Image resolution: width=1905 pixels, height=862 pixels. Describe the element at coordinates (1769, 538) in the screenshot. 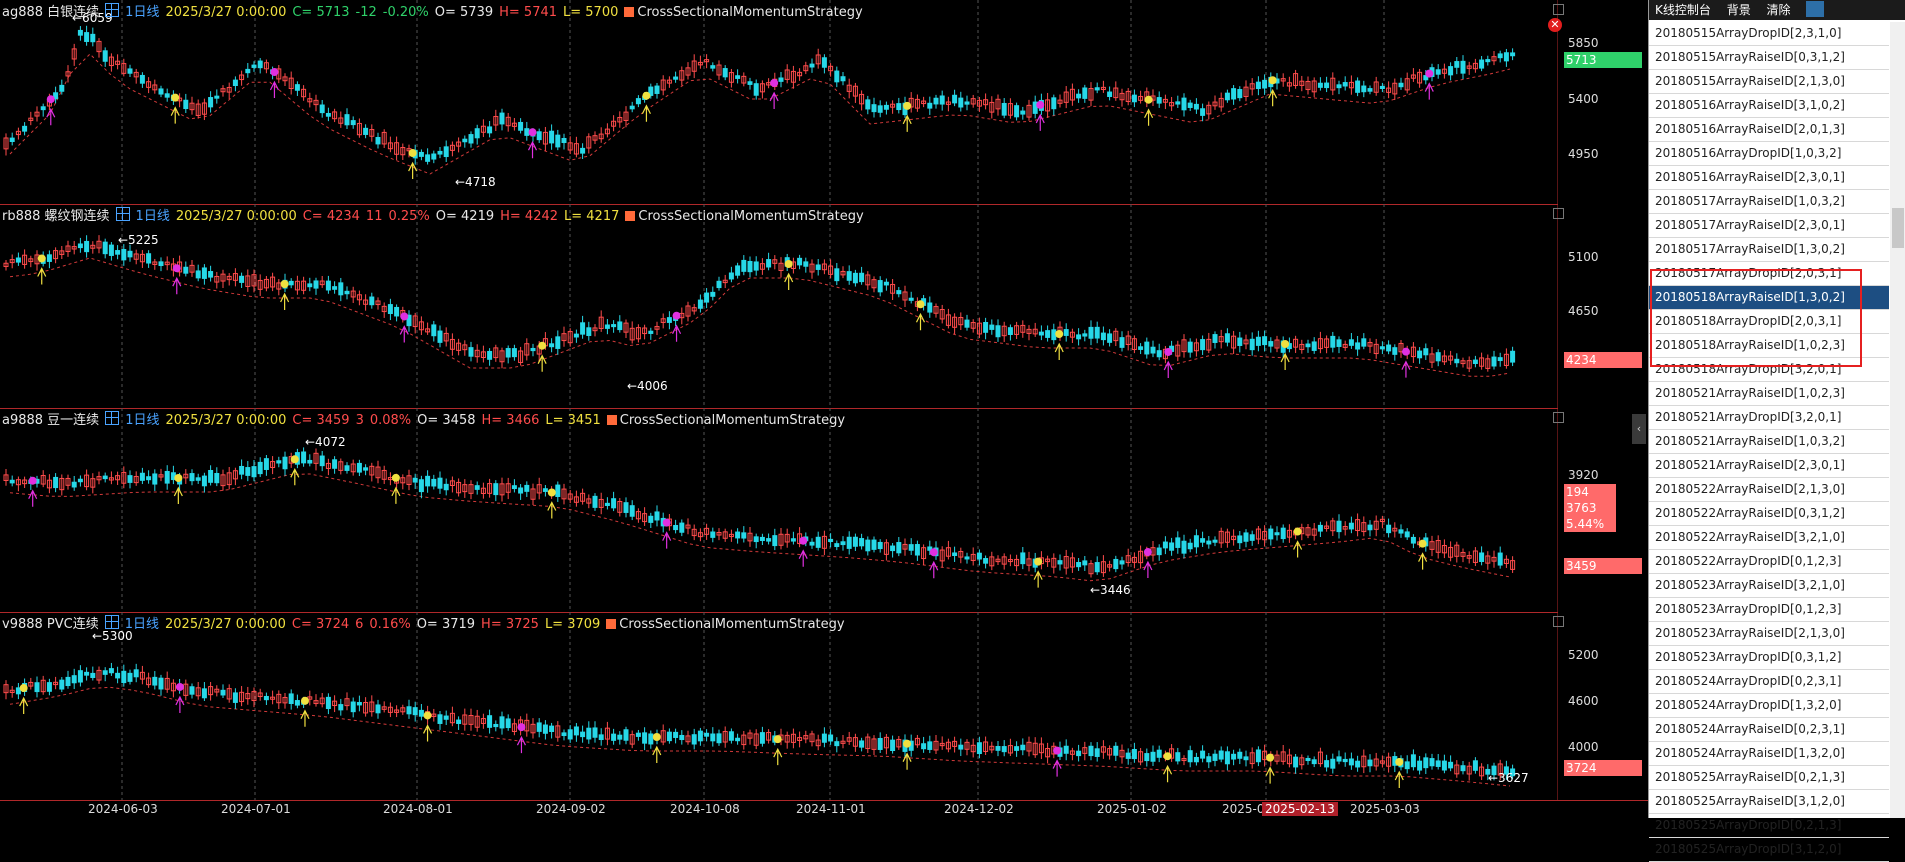

I see `list-item: 20180522ArrayRaiseID[3,2,1,0]` at that location.